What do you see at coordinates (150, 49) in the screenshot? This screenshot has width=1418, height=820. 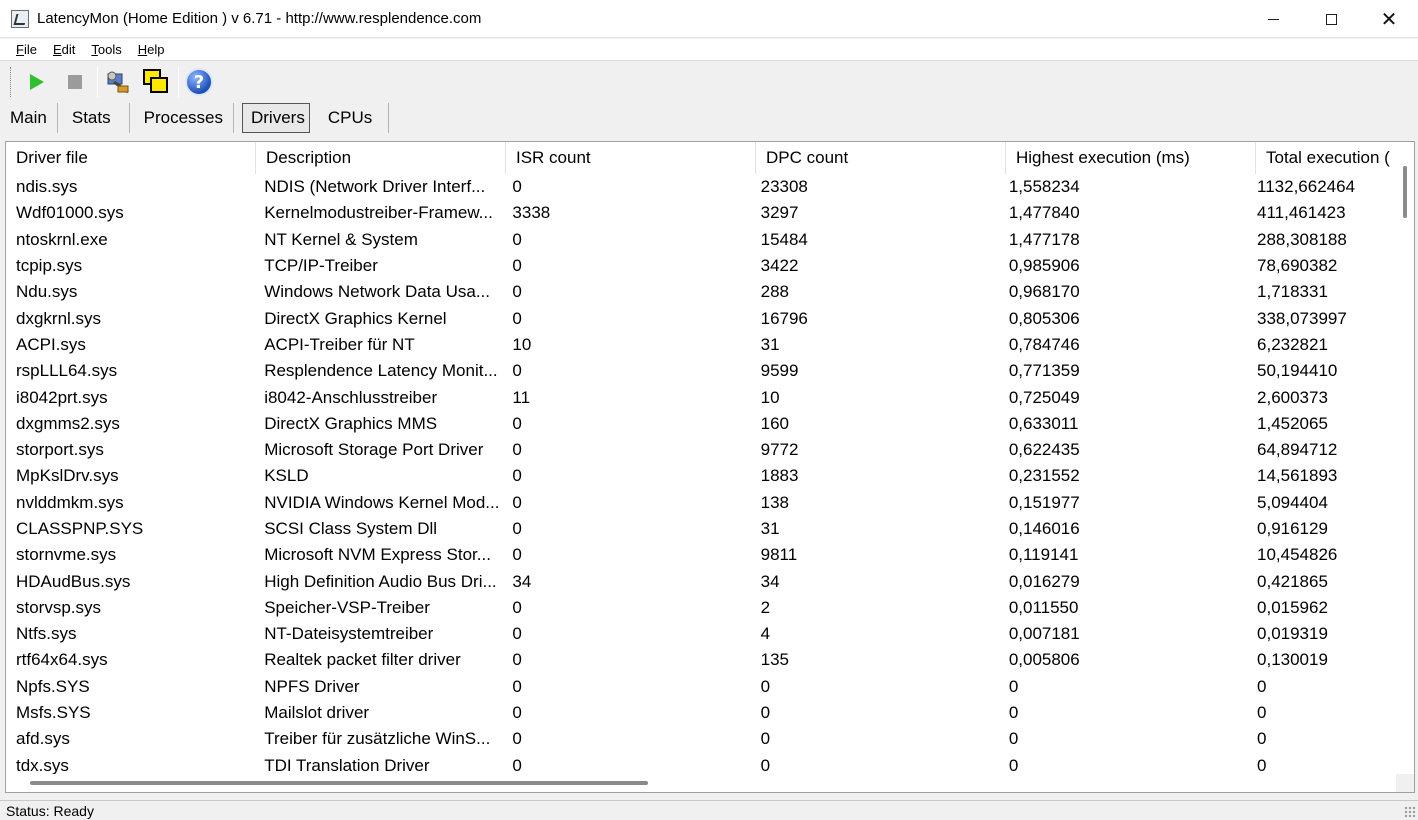 I see `menu-help: Help` at bounding box center [150, 49].